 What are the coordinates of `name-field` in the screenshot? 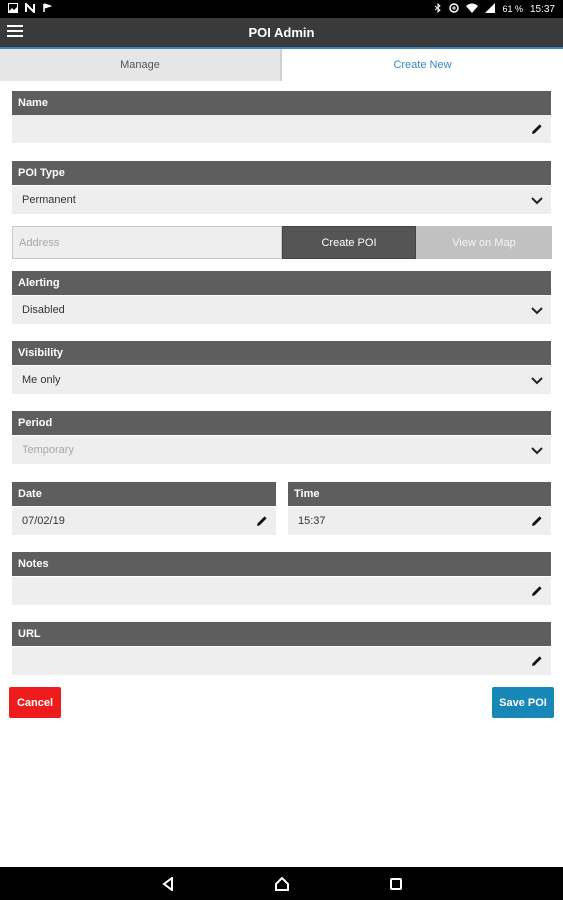 It's located at (281, 129).